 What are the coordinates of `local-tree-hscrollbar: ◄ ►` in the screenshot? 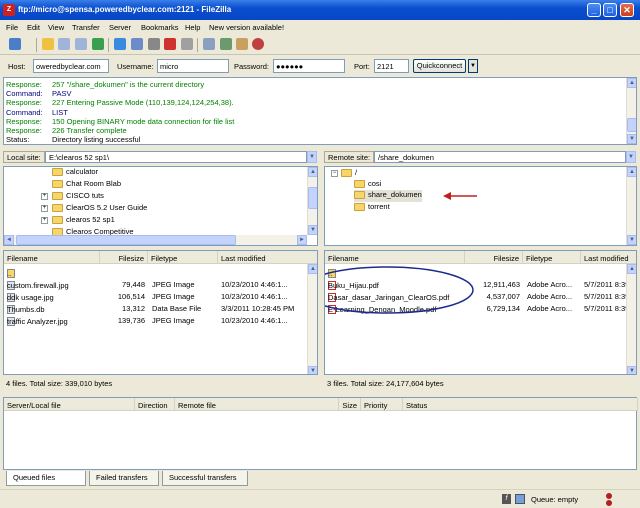 It's located at (155, 240).